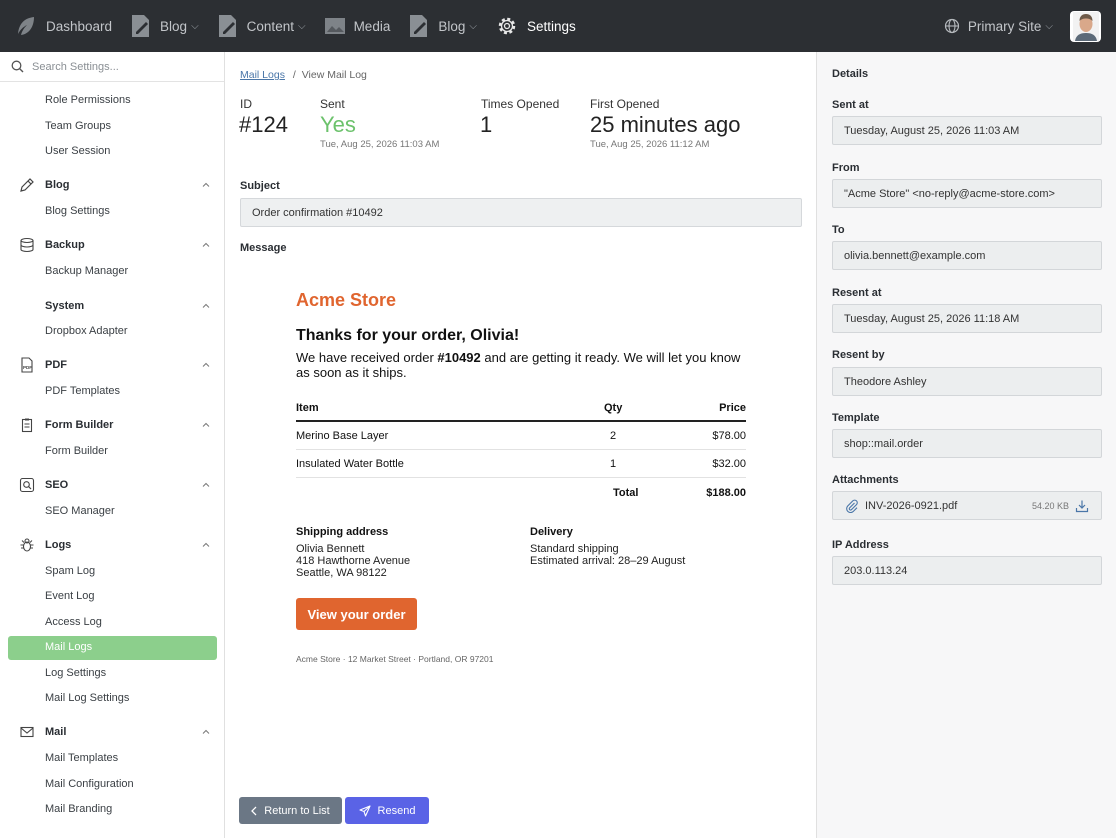  What do you see at coordinates (850, 74) in the screenshot?
I see `details-heading: Details` at bounding box center [850, 74].